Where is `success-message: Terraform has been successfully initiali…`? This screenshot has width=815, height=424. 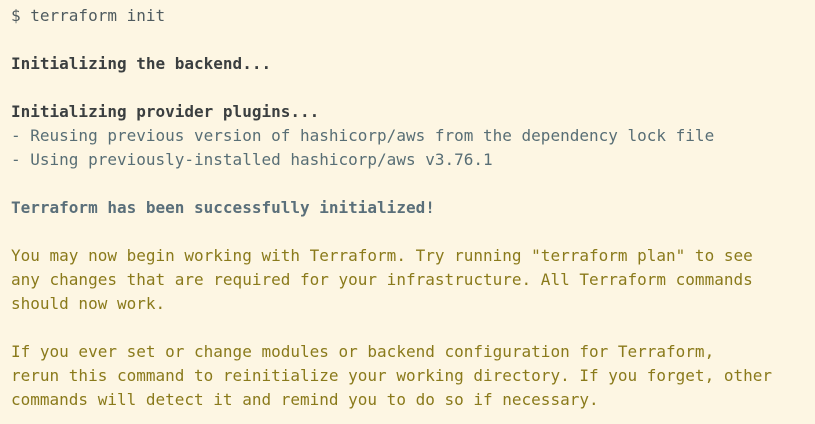
success-message: Terraform has been successfully initiali… is located at coordinates (223, 207).